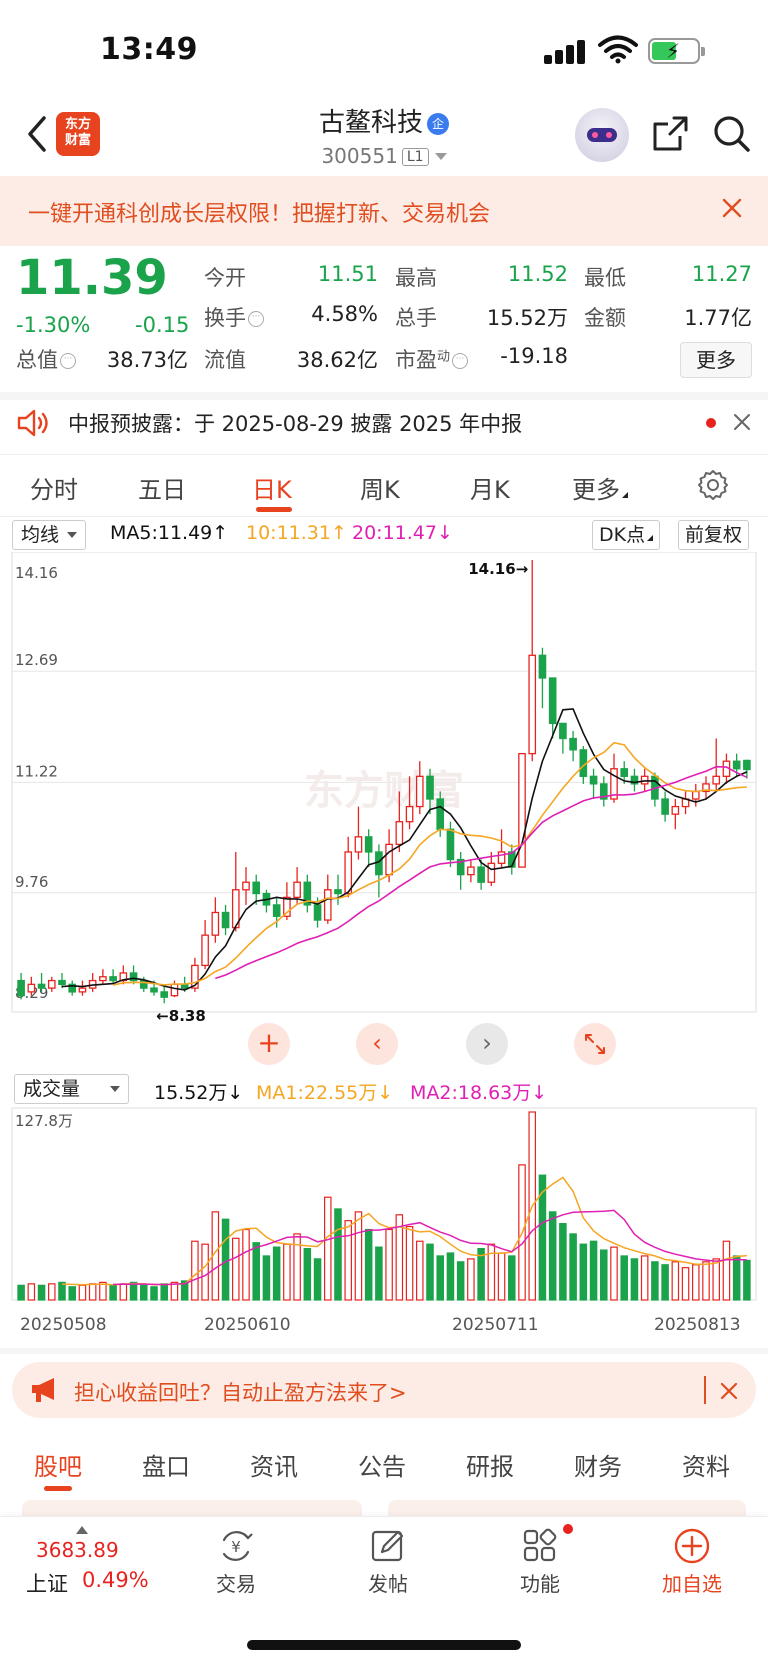 This screenshot has width=768, height=1665. What do you see at coordinates (169, 533) in the screenshot?
I see `ma5-legend: MA5:11.49↑` at bounding box center [169, 533].